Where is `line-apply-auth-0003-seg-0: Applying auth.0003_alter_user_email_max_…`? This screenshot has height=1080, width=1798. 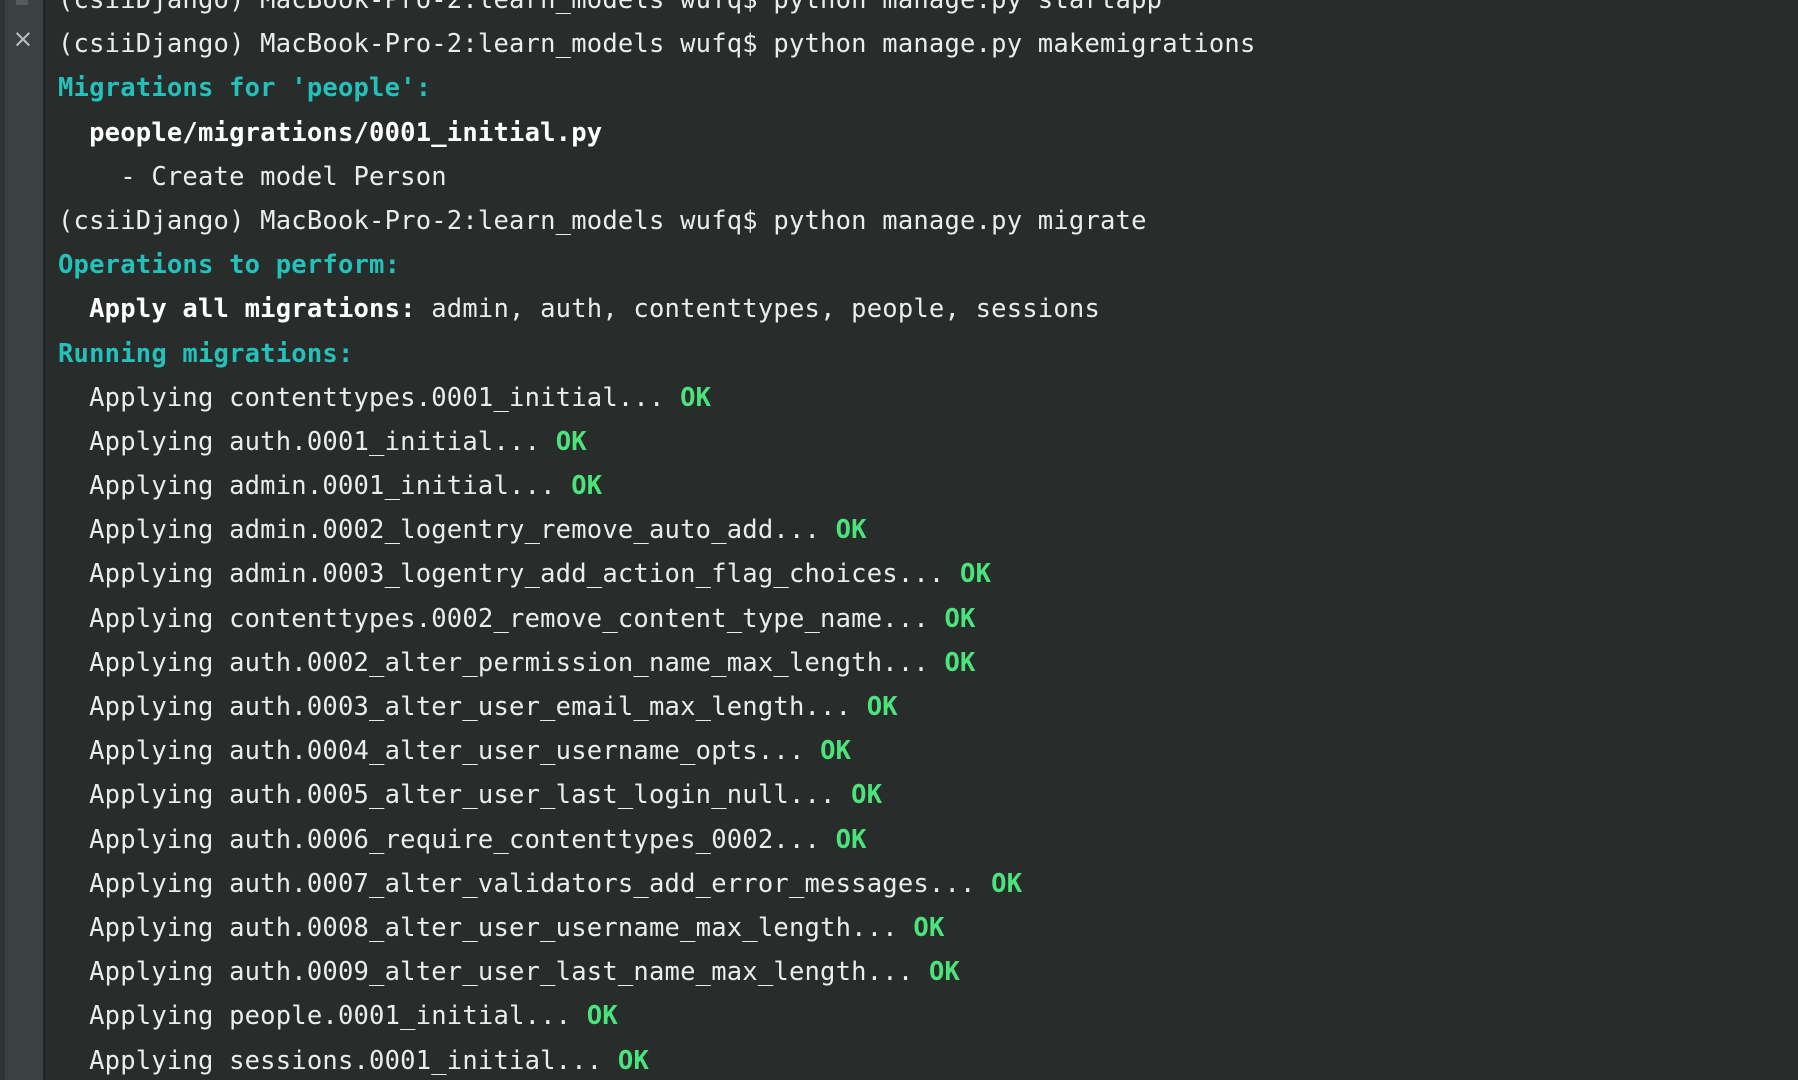
line-apply-auth-0003-seg-0: Applying auth.0003_alter_user_email_max_… is located at coordinates (462, 707).